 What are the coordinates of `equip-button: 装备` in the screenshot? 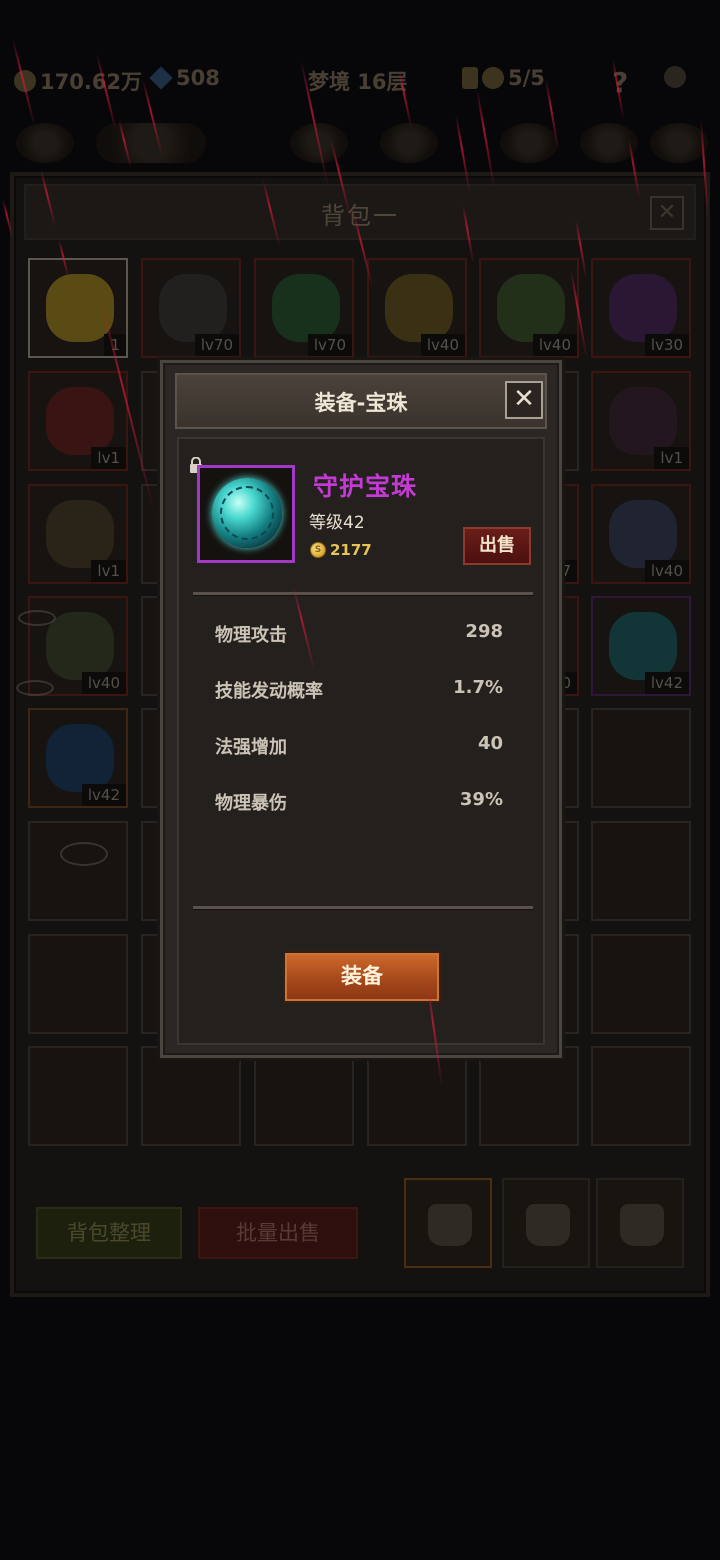 It's located at (362, 977).